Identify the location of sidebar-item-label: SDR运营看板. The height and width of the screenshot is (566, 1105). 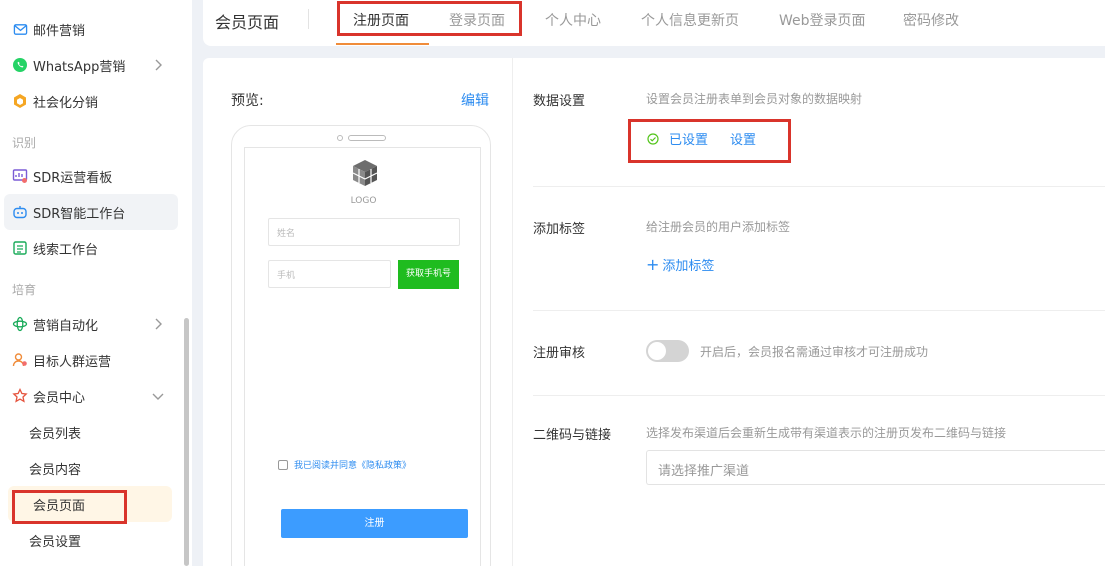
(73, 178).